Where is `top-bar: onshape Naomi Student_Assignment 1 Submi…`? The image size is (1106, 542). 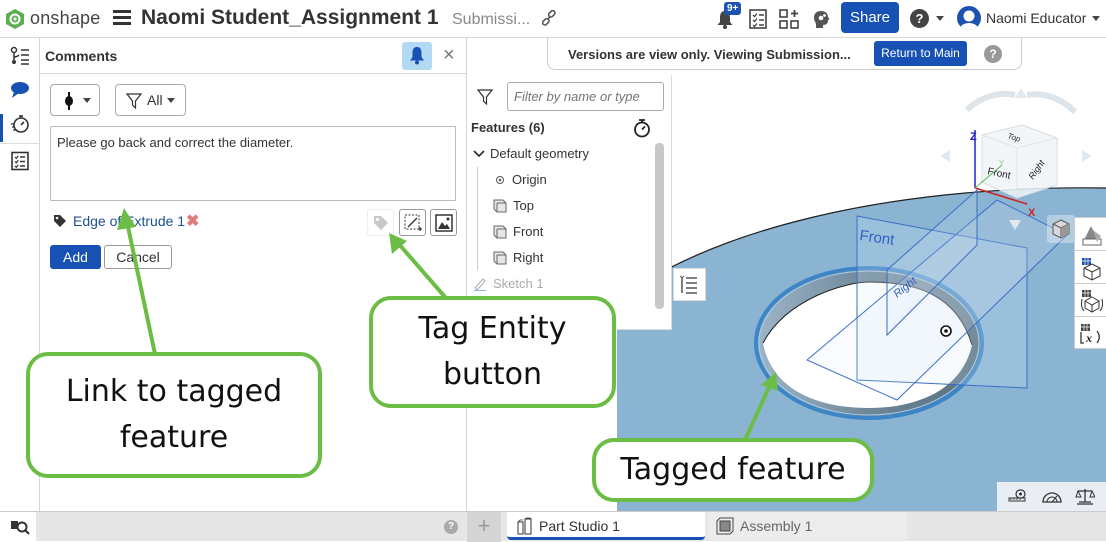
top-bar: onshape Naomi Student_Assignment 1 Submi… is located at coordinates (553, 19).